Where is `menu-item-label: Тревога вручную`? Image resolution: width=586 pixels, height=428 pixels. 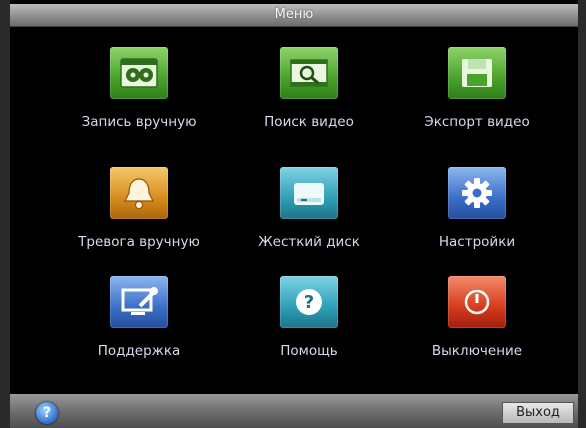
menu-item-label: Тревога вручную is located at coordinates (139, 242).